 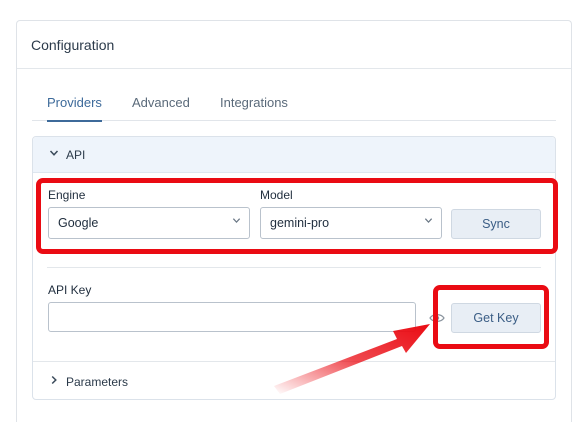 I want to click on eye-icon, so click(x=437, y=320).